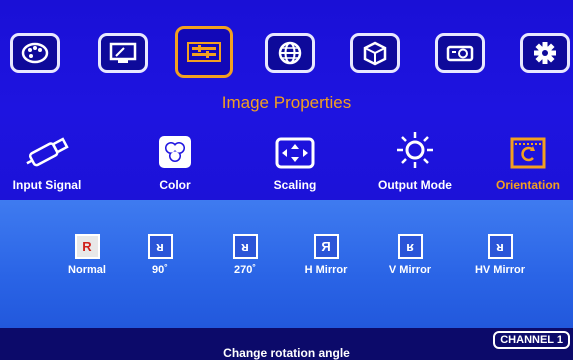  What do you see at coordinates (47, 185) in the screenshot?
I see `category-label: Input Signal` at bounding box center [47, 185].